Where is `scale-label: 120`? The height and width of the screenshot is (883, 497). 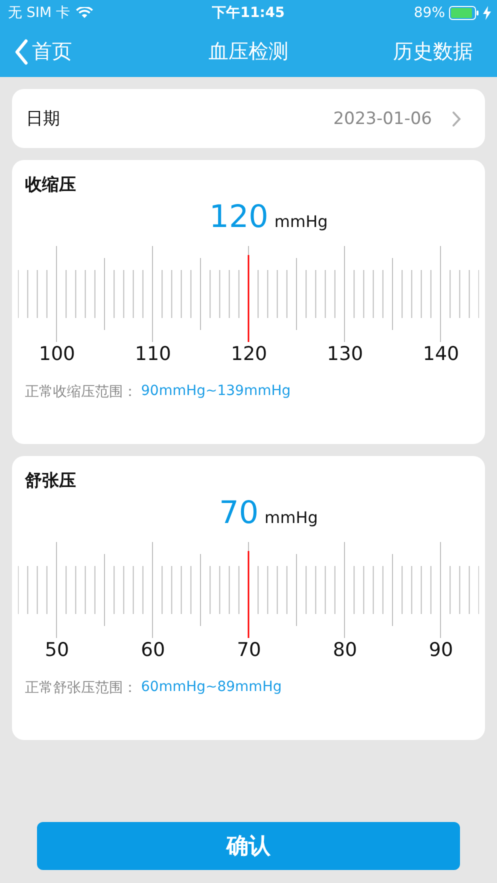 scale-label: 120 is located at coordinates (249, 354).